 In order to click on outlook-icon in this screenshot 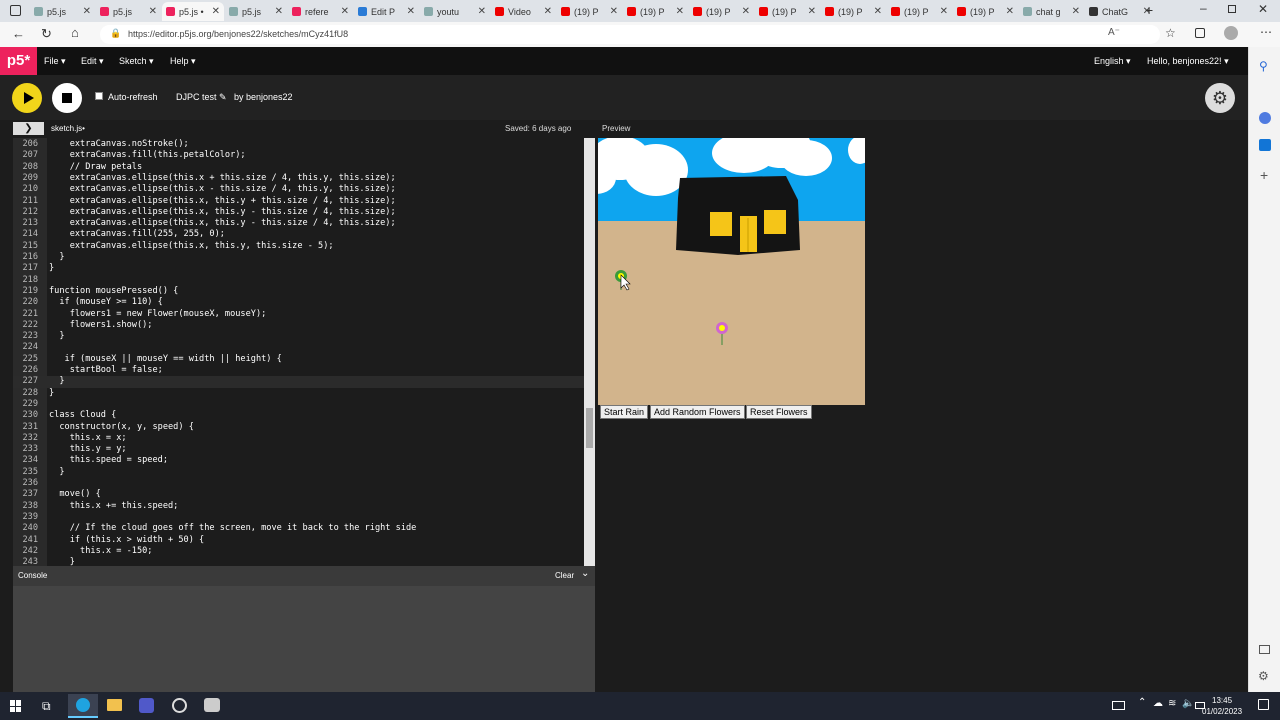, I will do `click(1265, 145)`.